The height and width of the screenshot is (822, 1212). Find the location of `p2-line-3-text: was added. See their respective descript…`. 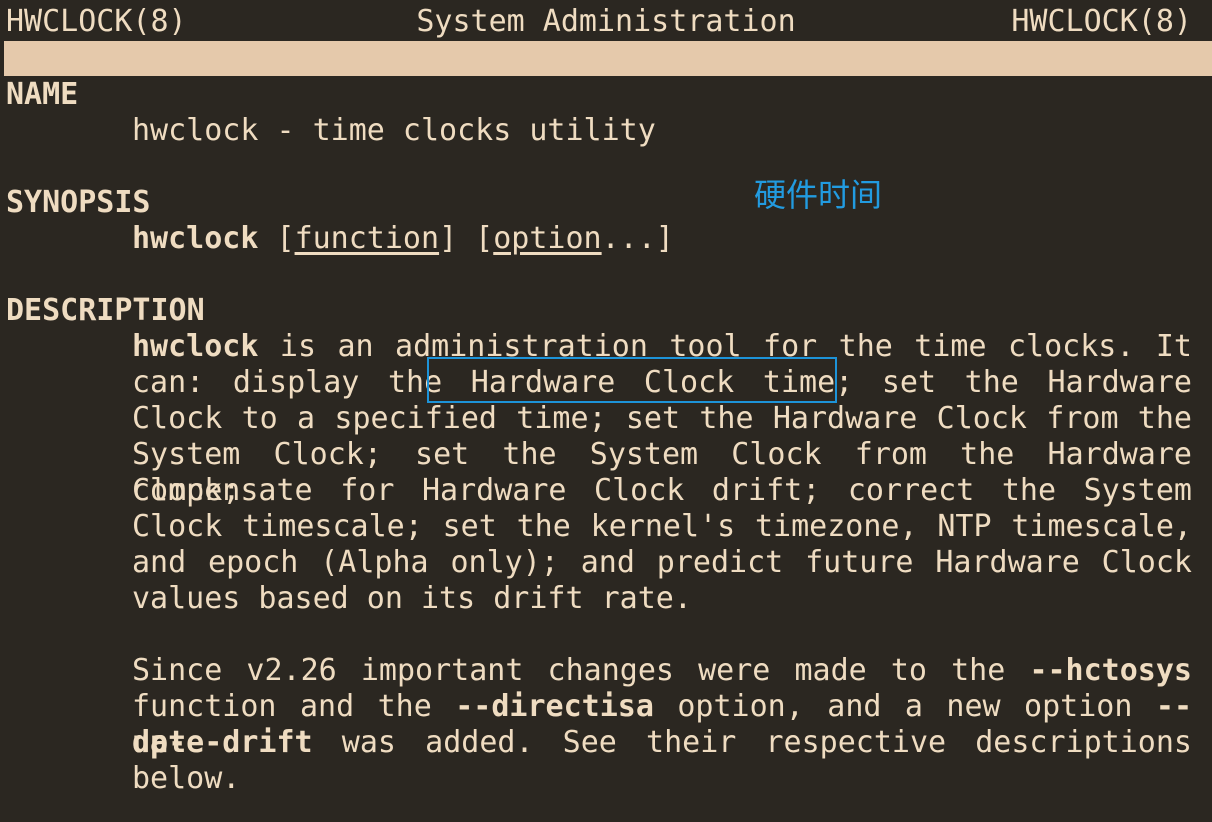

p2-line-3-text: was added. See their respective descript… is located at coordinates (752, 742).